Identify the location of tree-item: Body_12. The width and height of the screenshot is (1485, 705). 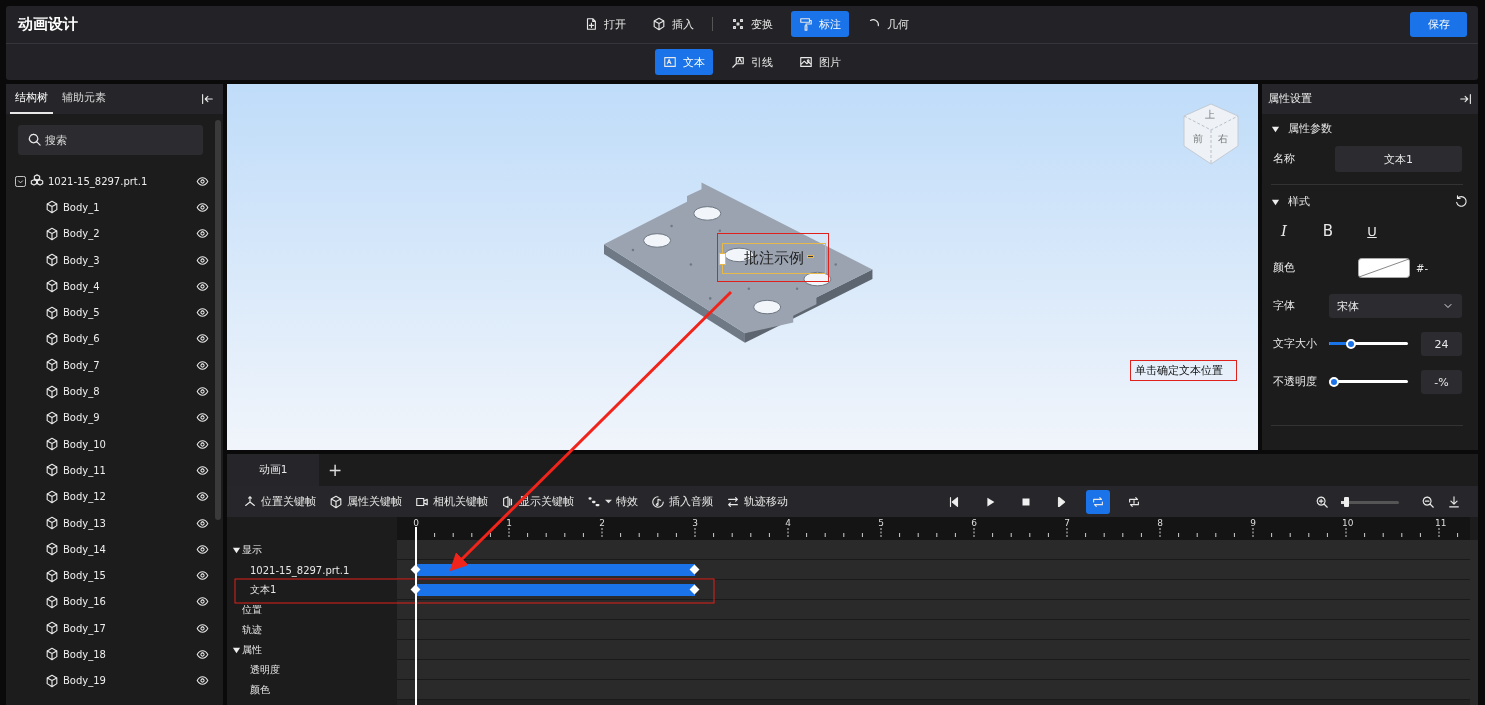
(114, 496).